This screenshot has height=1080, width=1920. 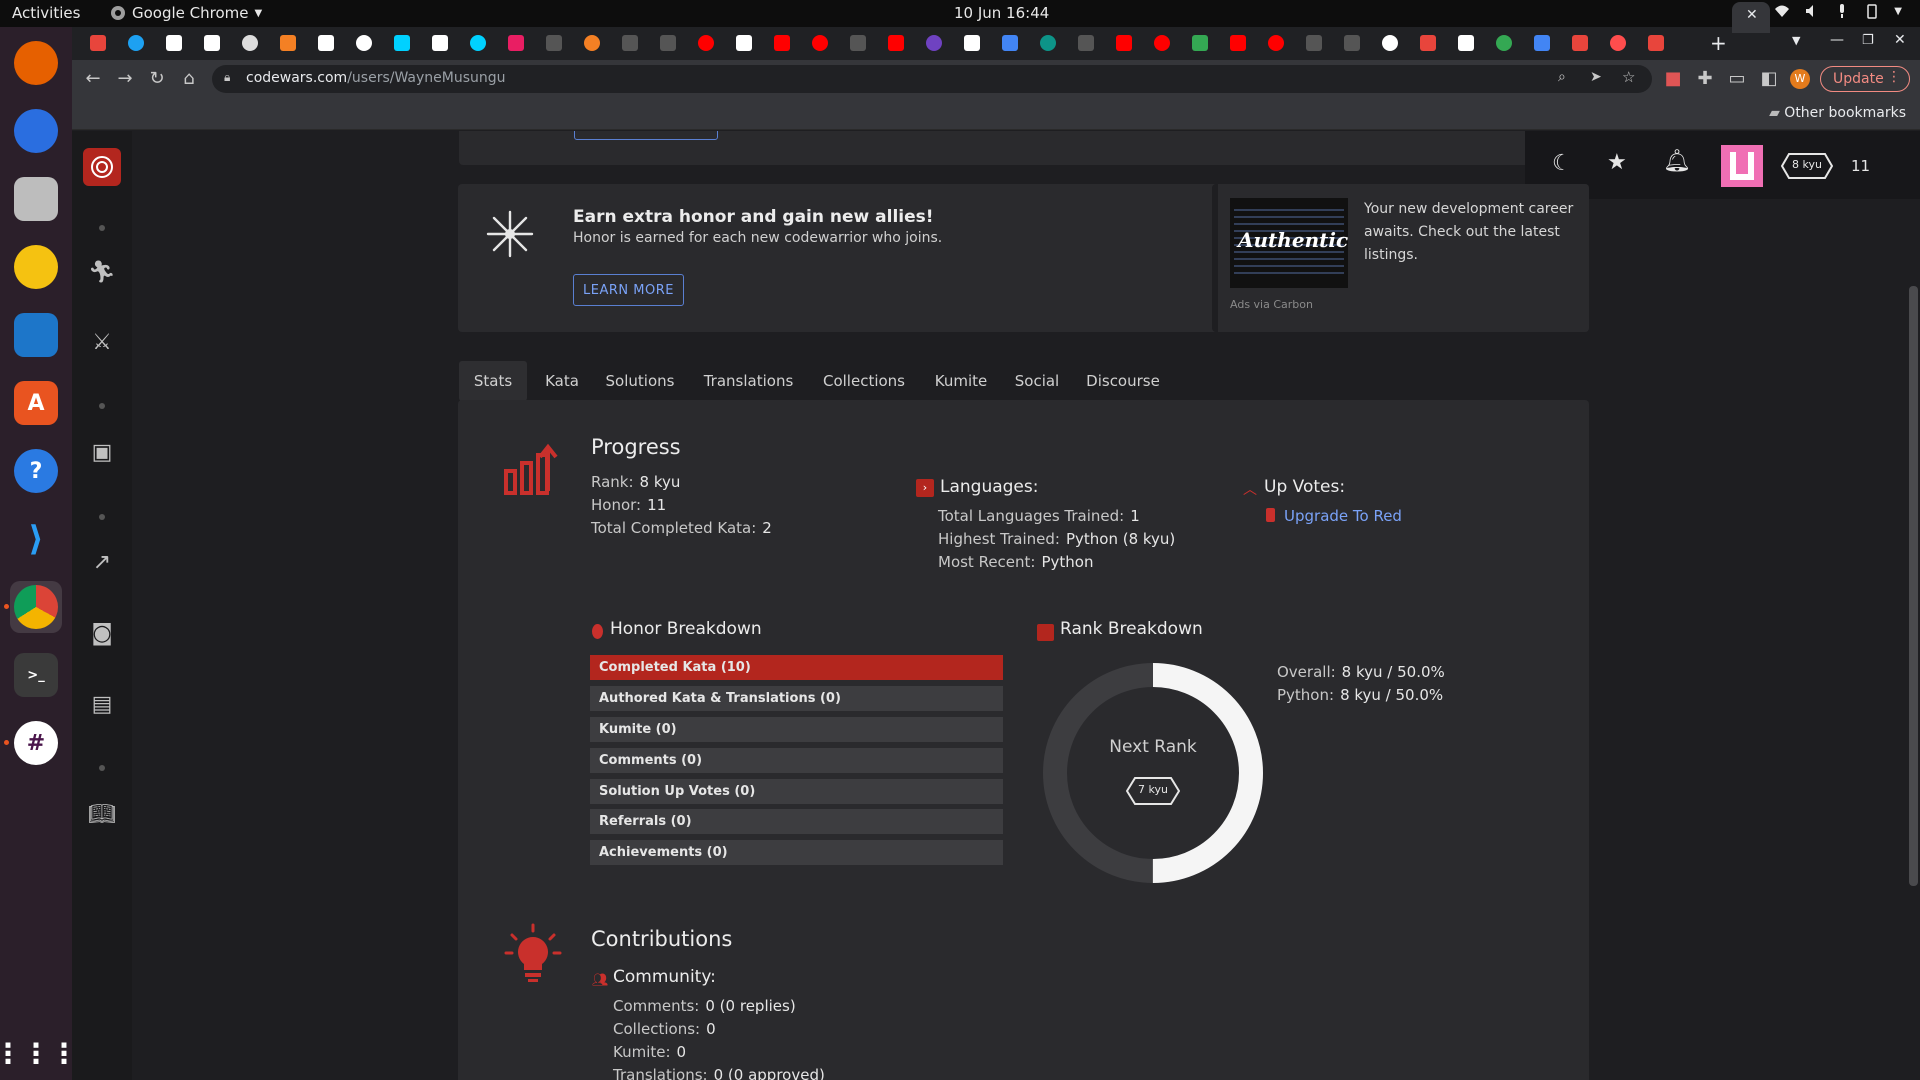 I want to click on dock-thunderbird, so click(x=36, y=131).